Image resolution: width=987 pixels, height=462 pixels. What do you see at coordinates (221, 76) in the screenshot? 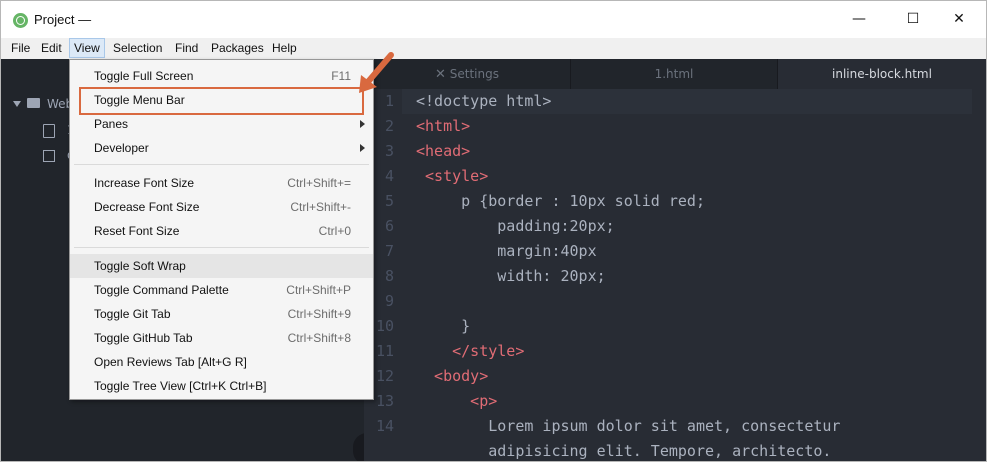
I see `menu-item-toggle-full-screen: Toggle Full Screen F11` at bounding box center [221, 76].